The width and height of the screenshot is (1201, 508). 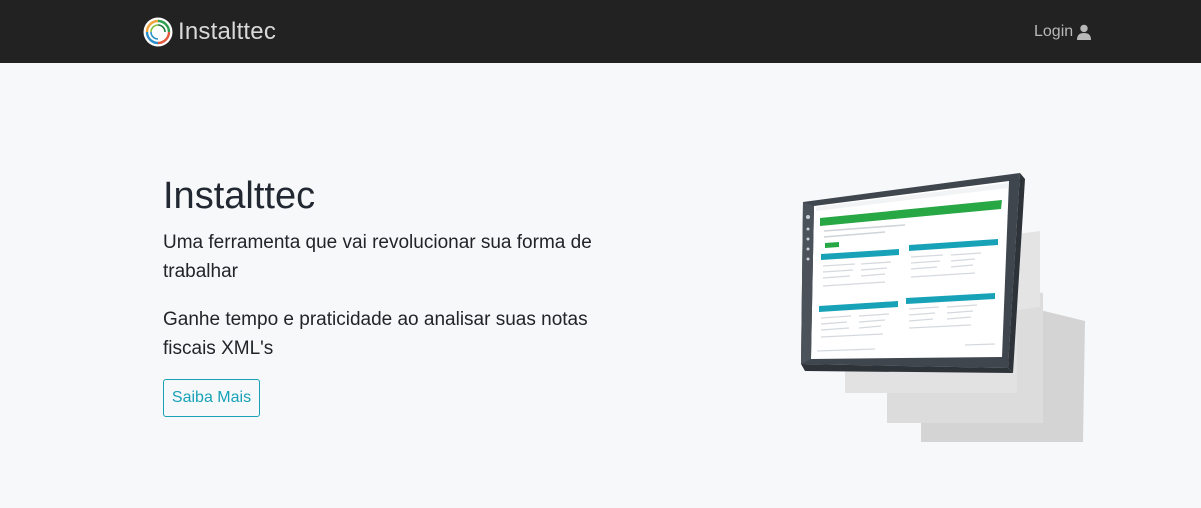 What do you see at coordinates (227, 31) in the screenshot?
I see `brand-name: Instalttec` at bounding box center [227, 31].